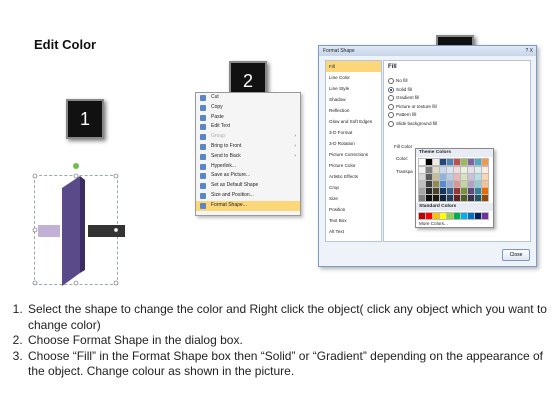 This screenshot has width=560, height=420. Describe the element at coordinates (353, 77) in the screenshot. I see `category-item: Line Color` at that location.